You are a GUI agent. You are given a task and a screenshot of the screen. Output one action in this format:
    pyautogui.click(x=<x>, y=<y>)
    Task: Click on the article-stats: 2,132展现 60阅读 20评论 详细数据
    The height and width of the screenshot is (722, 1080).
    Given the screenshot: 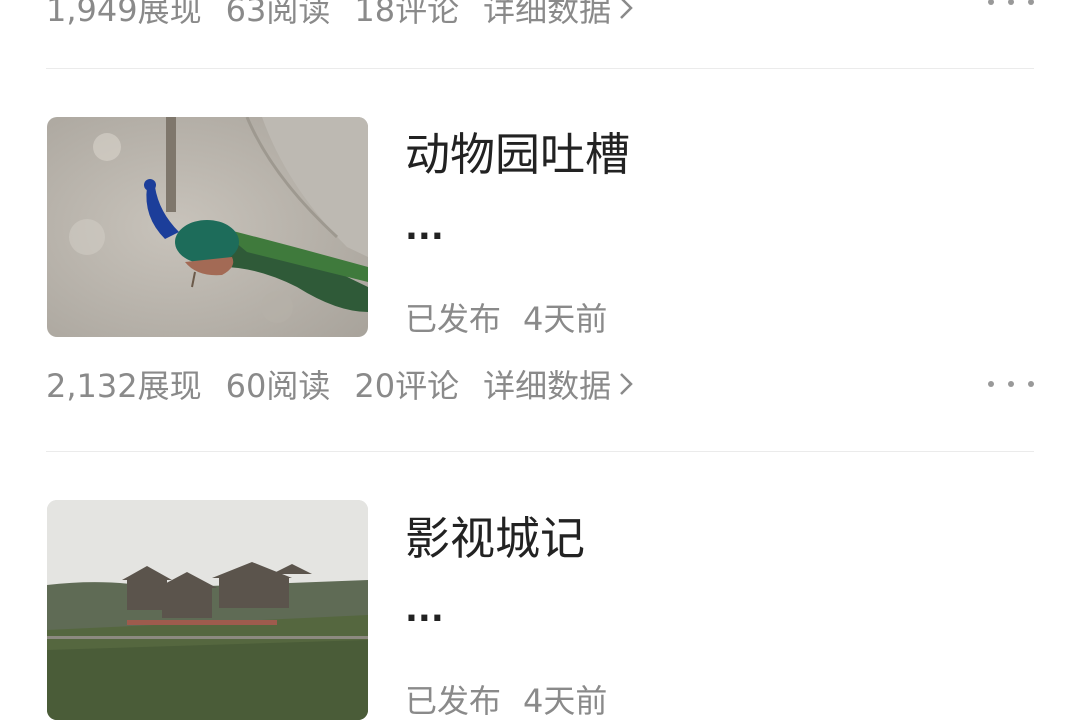 What is the action you would take?
    pyautogui.click(x=339, y=384)
    